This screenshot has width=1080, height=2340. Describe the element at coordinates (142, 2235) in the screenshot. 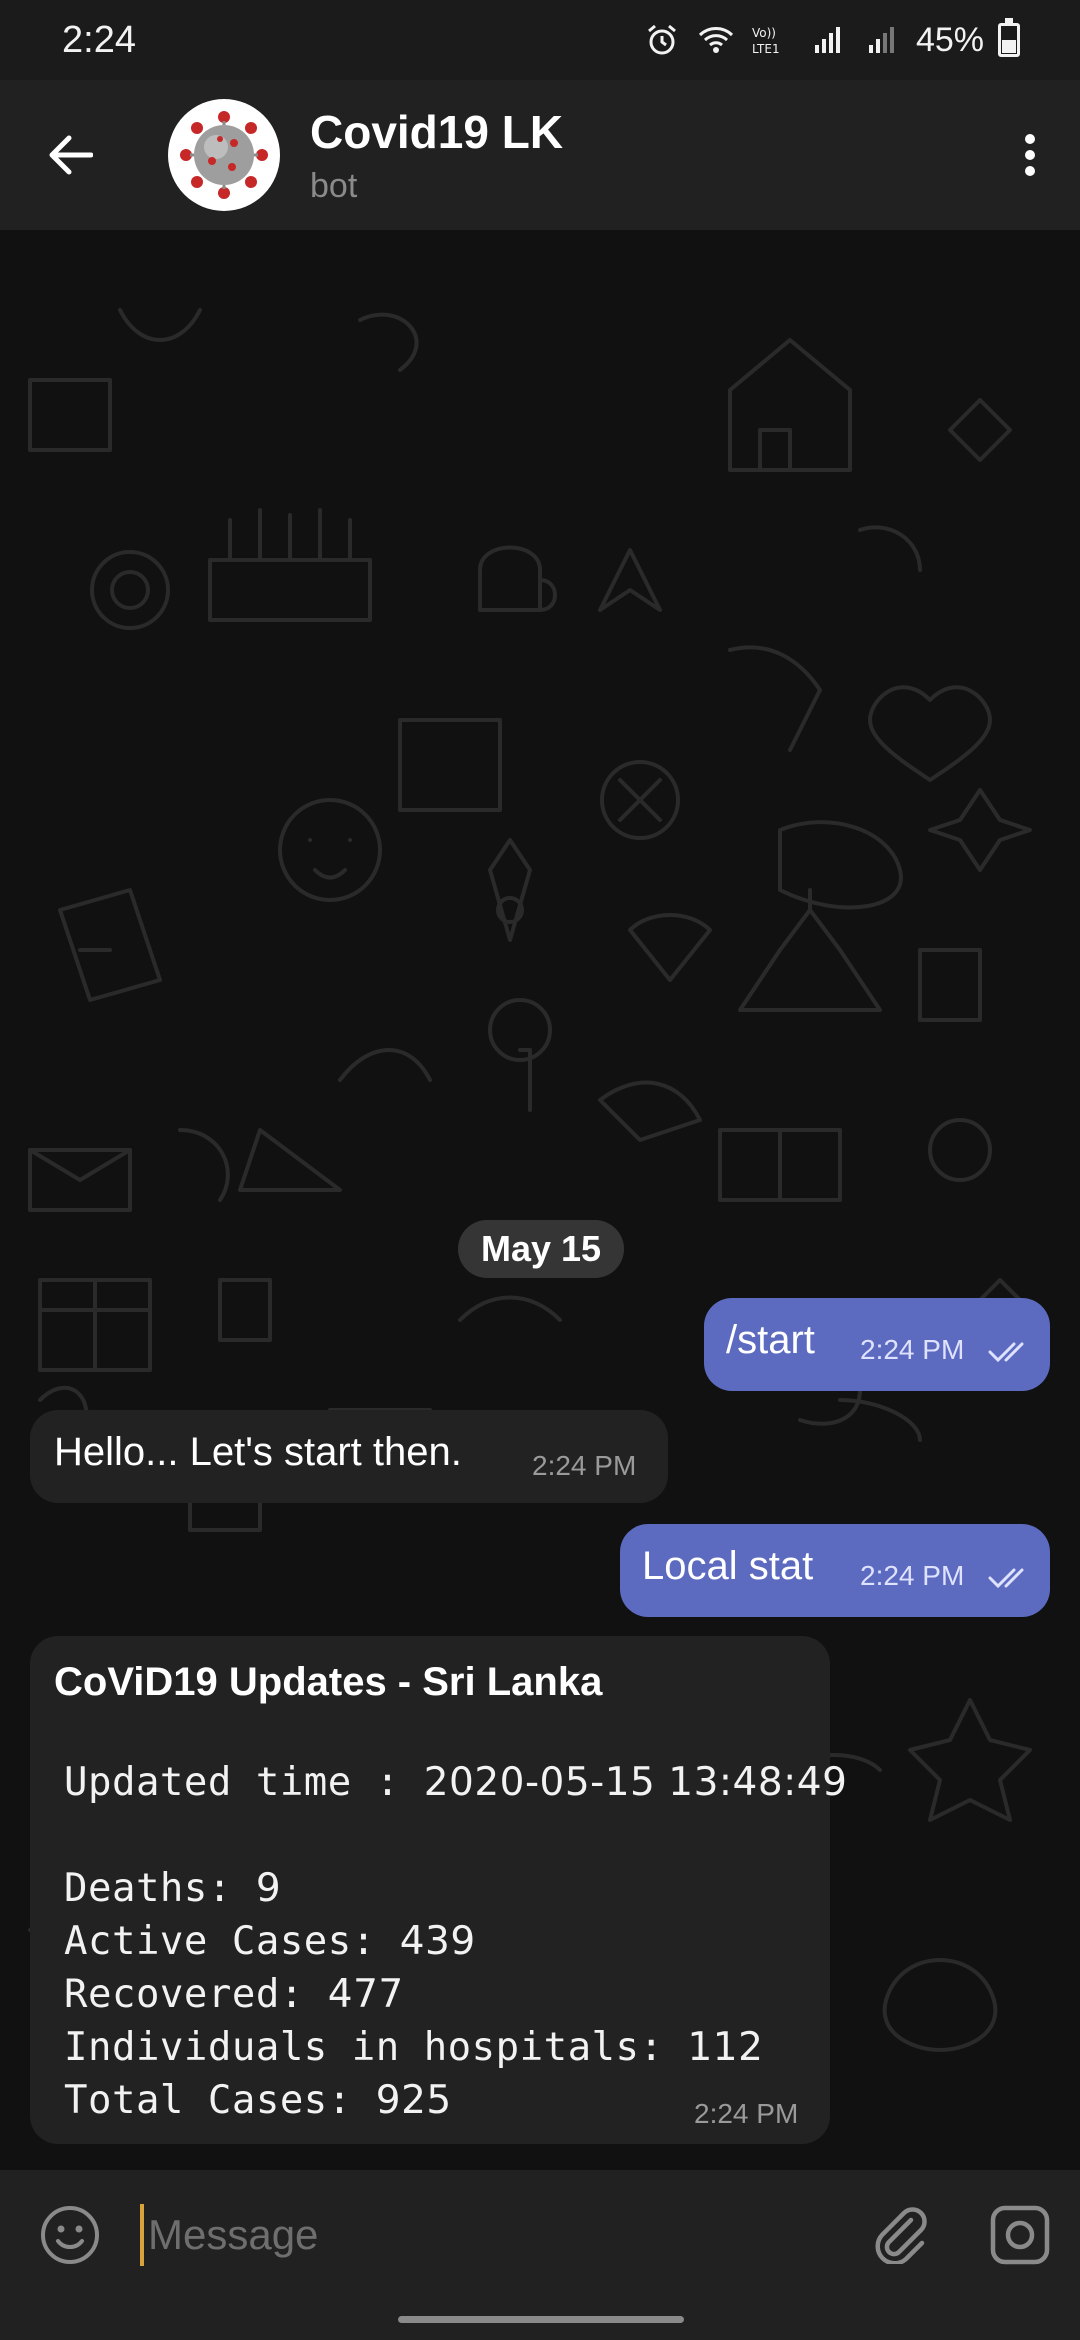

I see `text-cursor` at that location.